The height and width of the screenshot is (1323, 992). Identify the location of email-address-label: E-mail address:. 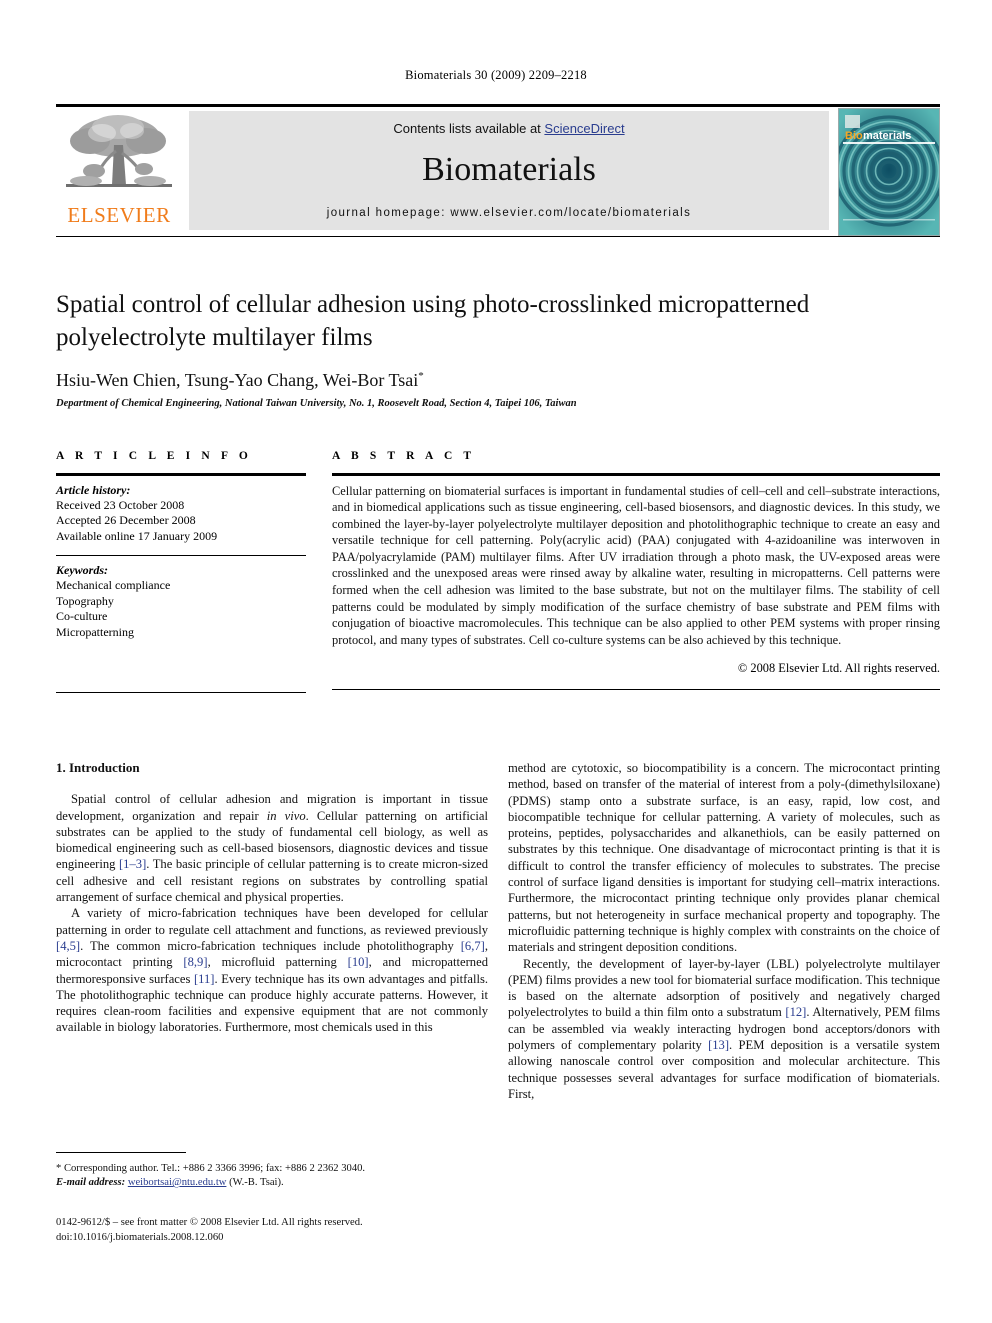
(91, 1183).